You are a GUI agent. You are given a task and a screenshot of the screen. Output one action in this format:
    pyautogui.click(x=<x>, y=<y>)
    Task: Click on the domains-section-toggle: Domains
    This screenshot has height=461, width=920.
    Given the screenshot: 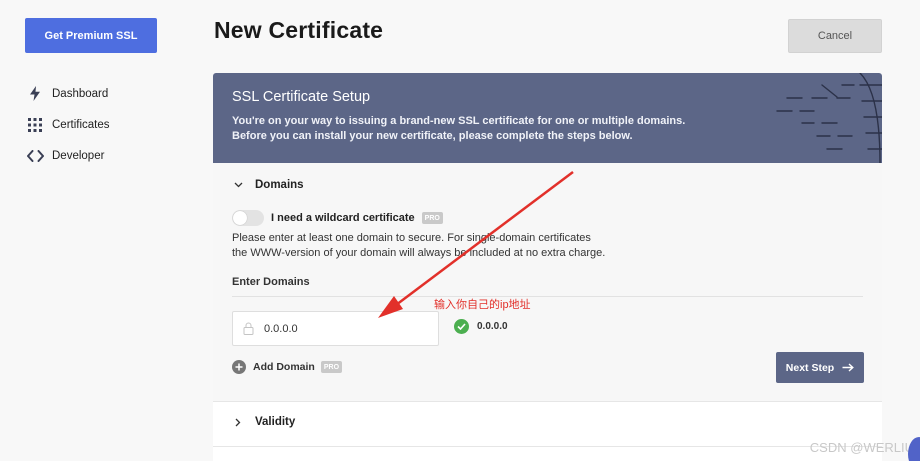 What is the action you would take?
    pyautogui.click(x=268, y=185)
    